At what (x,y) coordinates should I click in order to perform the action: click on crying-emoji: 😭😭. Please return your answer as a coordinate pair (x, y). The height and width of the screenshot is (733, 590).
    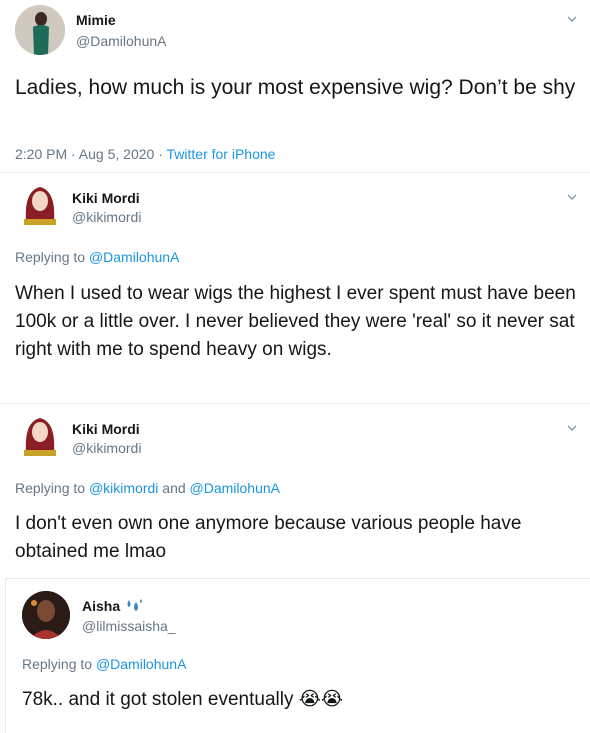
    Looking at the image, I should click on (321, 699).